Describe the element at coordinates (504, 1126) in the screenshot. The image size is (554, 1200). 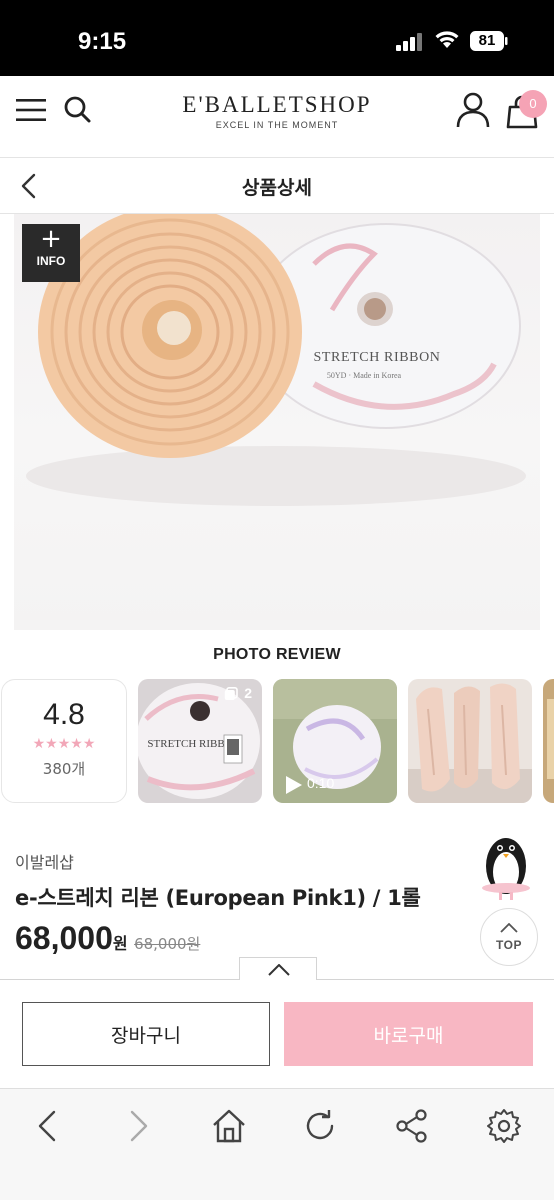
I see `settings-gear-icon` at that location.